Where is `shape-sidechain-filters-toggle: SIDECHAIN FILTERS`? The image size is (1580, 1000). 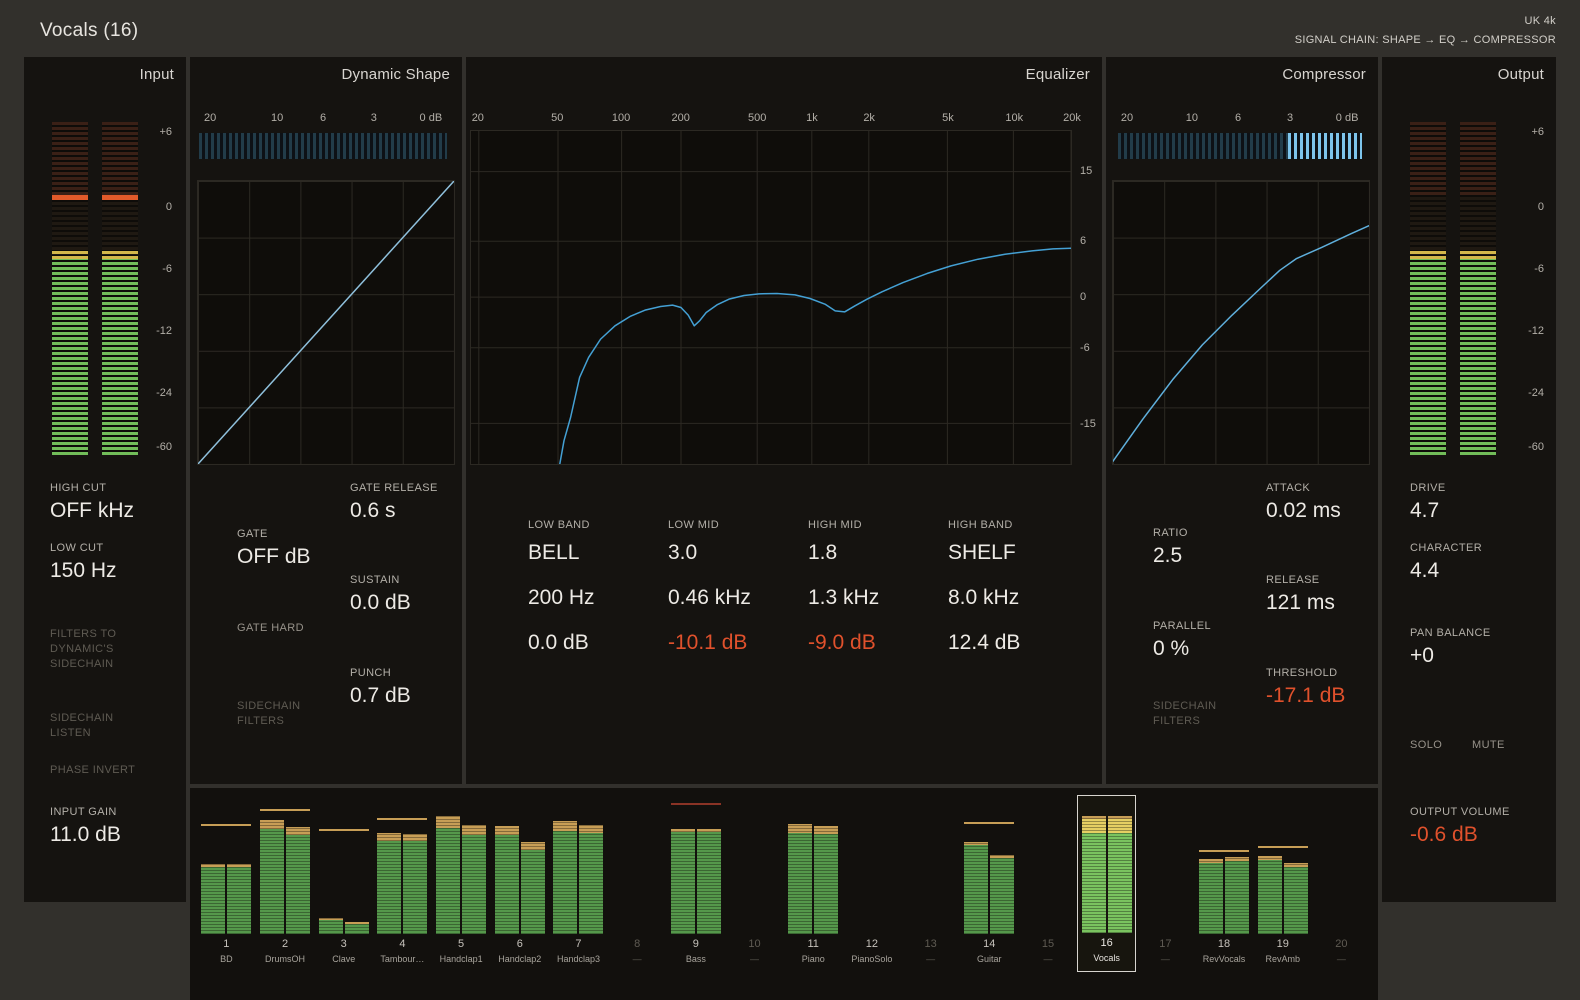
shape-sidechain-filters-toggle: SIDECHAIN FILTERS is located at coordinates (269, 714).